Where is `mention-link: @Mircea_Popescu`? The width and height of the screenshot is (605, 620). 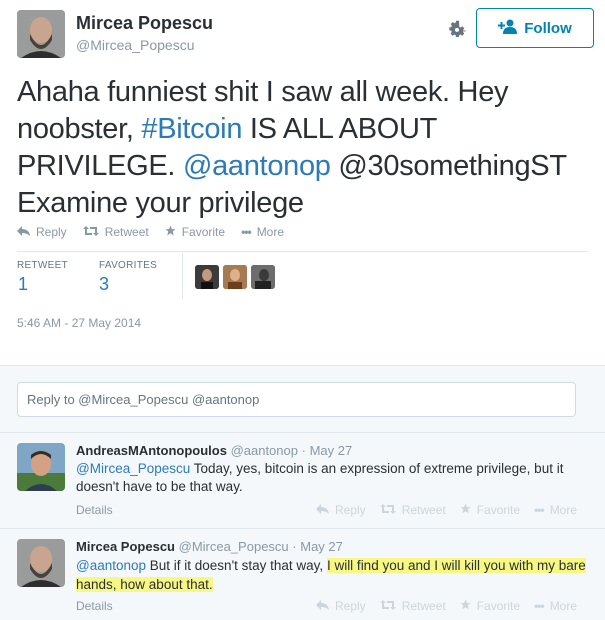
mention-link: @Mircea_Popescu is located at coordinates (133, 468).